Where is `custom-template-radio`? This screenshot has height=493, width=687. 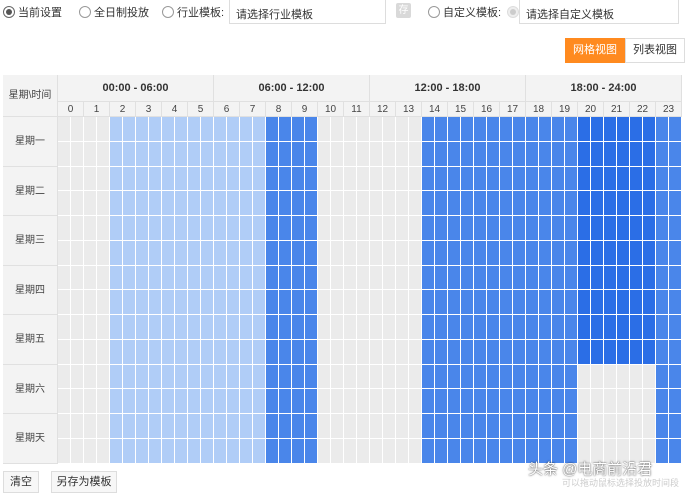
custom-template-radio is located at coordinates (434, 12).